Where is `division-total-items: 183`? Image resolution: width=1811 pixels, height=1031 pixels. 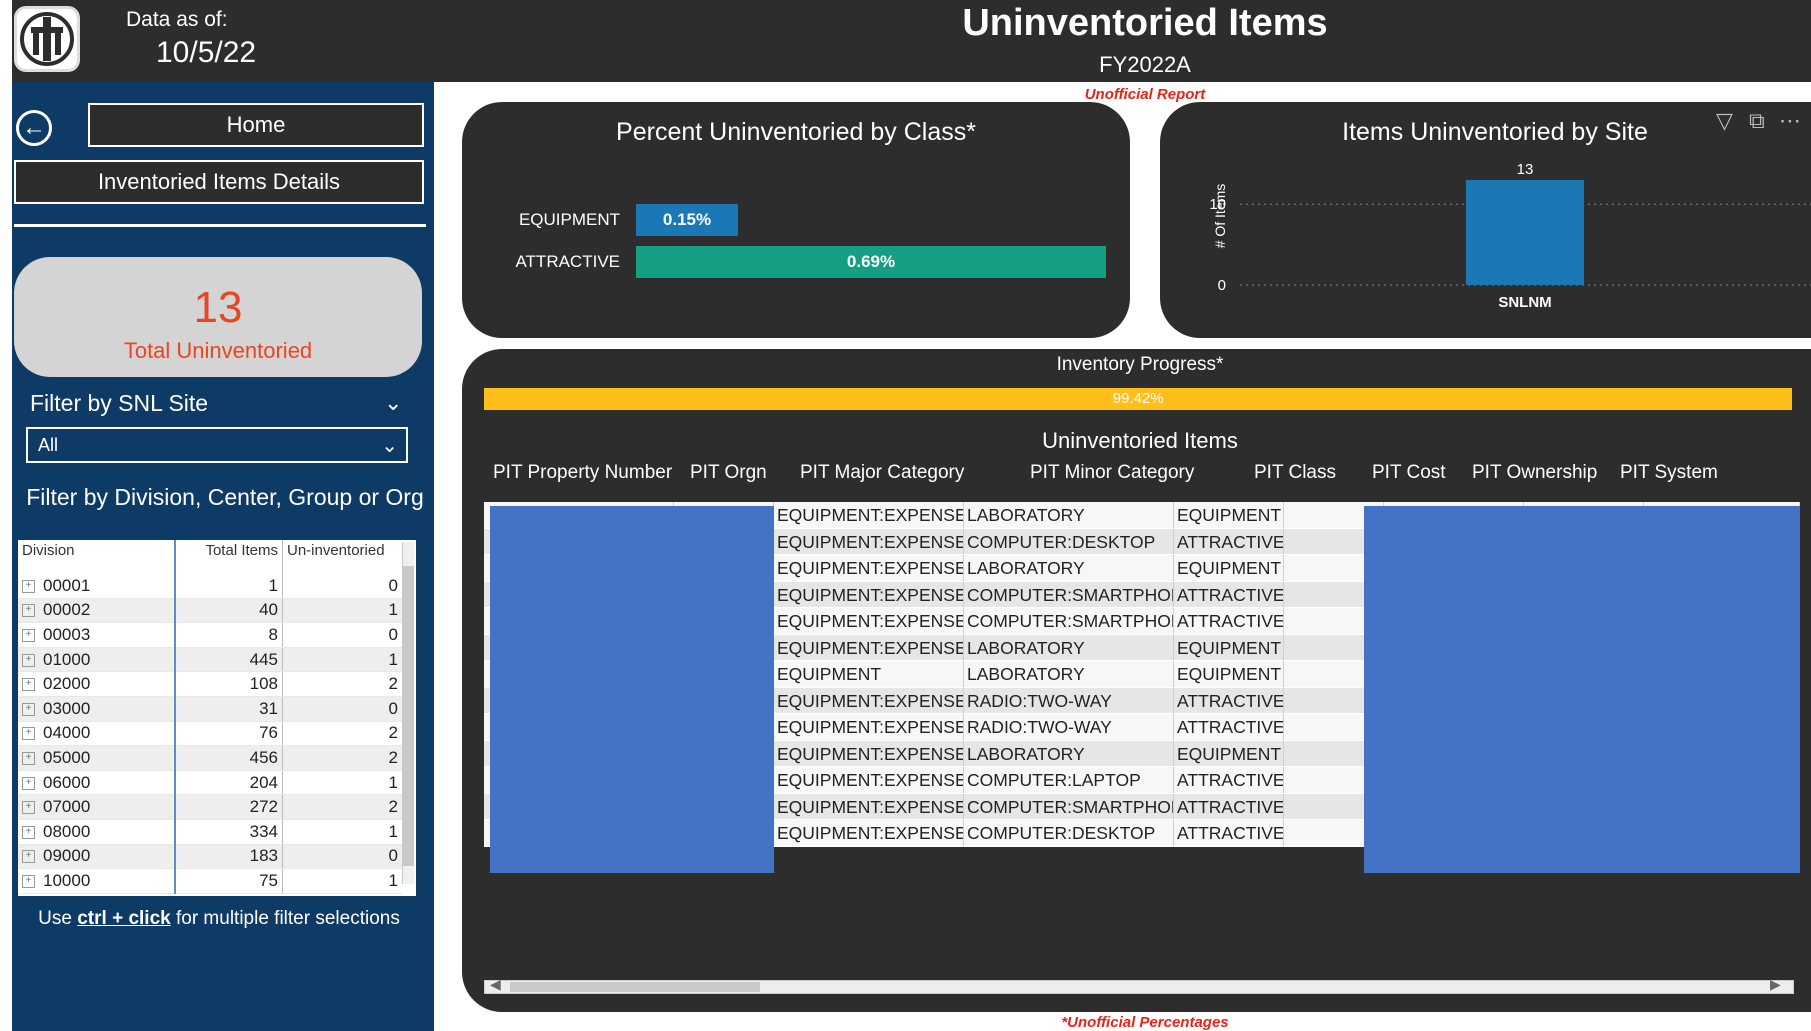
division-total-items: 183 is located at coordinates (229, 857).